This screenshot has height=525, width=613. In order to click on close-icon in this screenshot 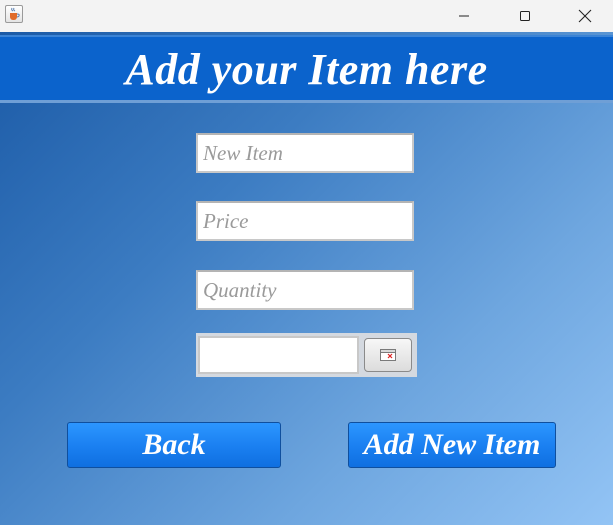, I will do `click(585, 16)`.